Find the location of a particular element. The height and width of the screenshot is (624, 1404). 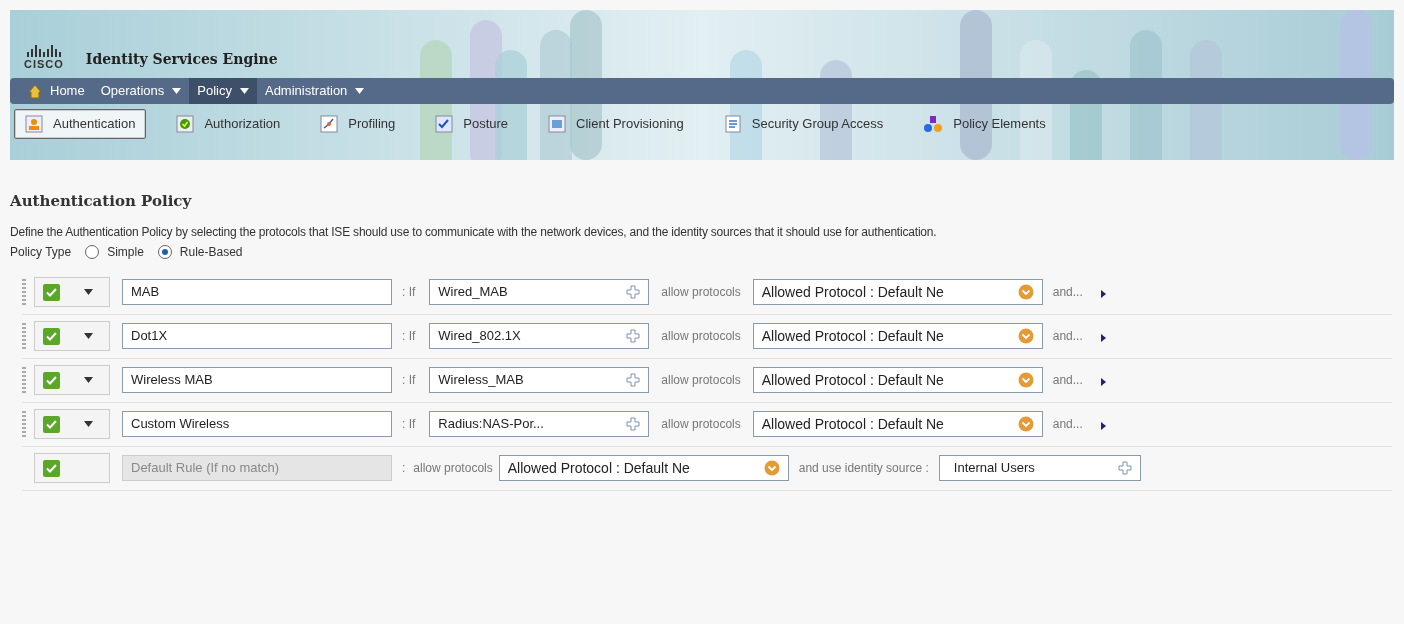

network-icon is located at coordinates (329, 124).